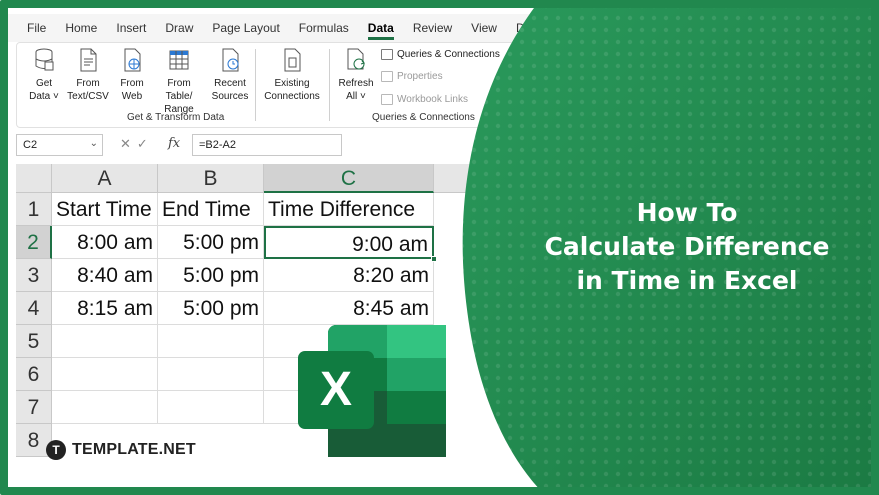 The image size is (879, 495). I want to click on tab-formulas: Formulas, so click(324, 28).